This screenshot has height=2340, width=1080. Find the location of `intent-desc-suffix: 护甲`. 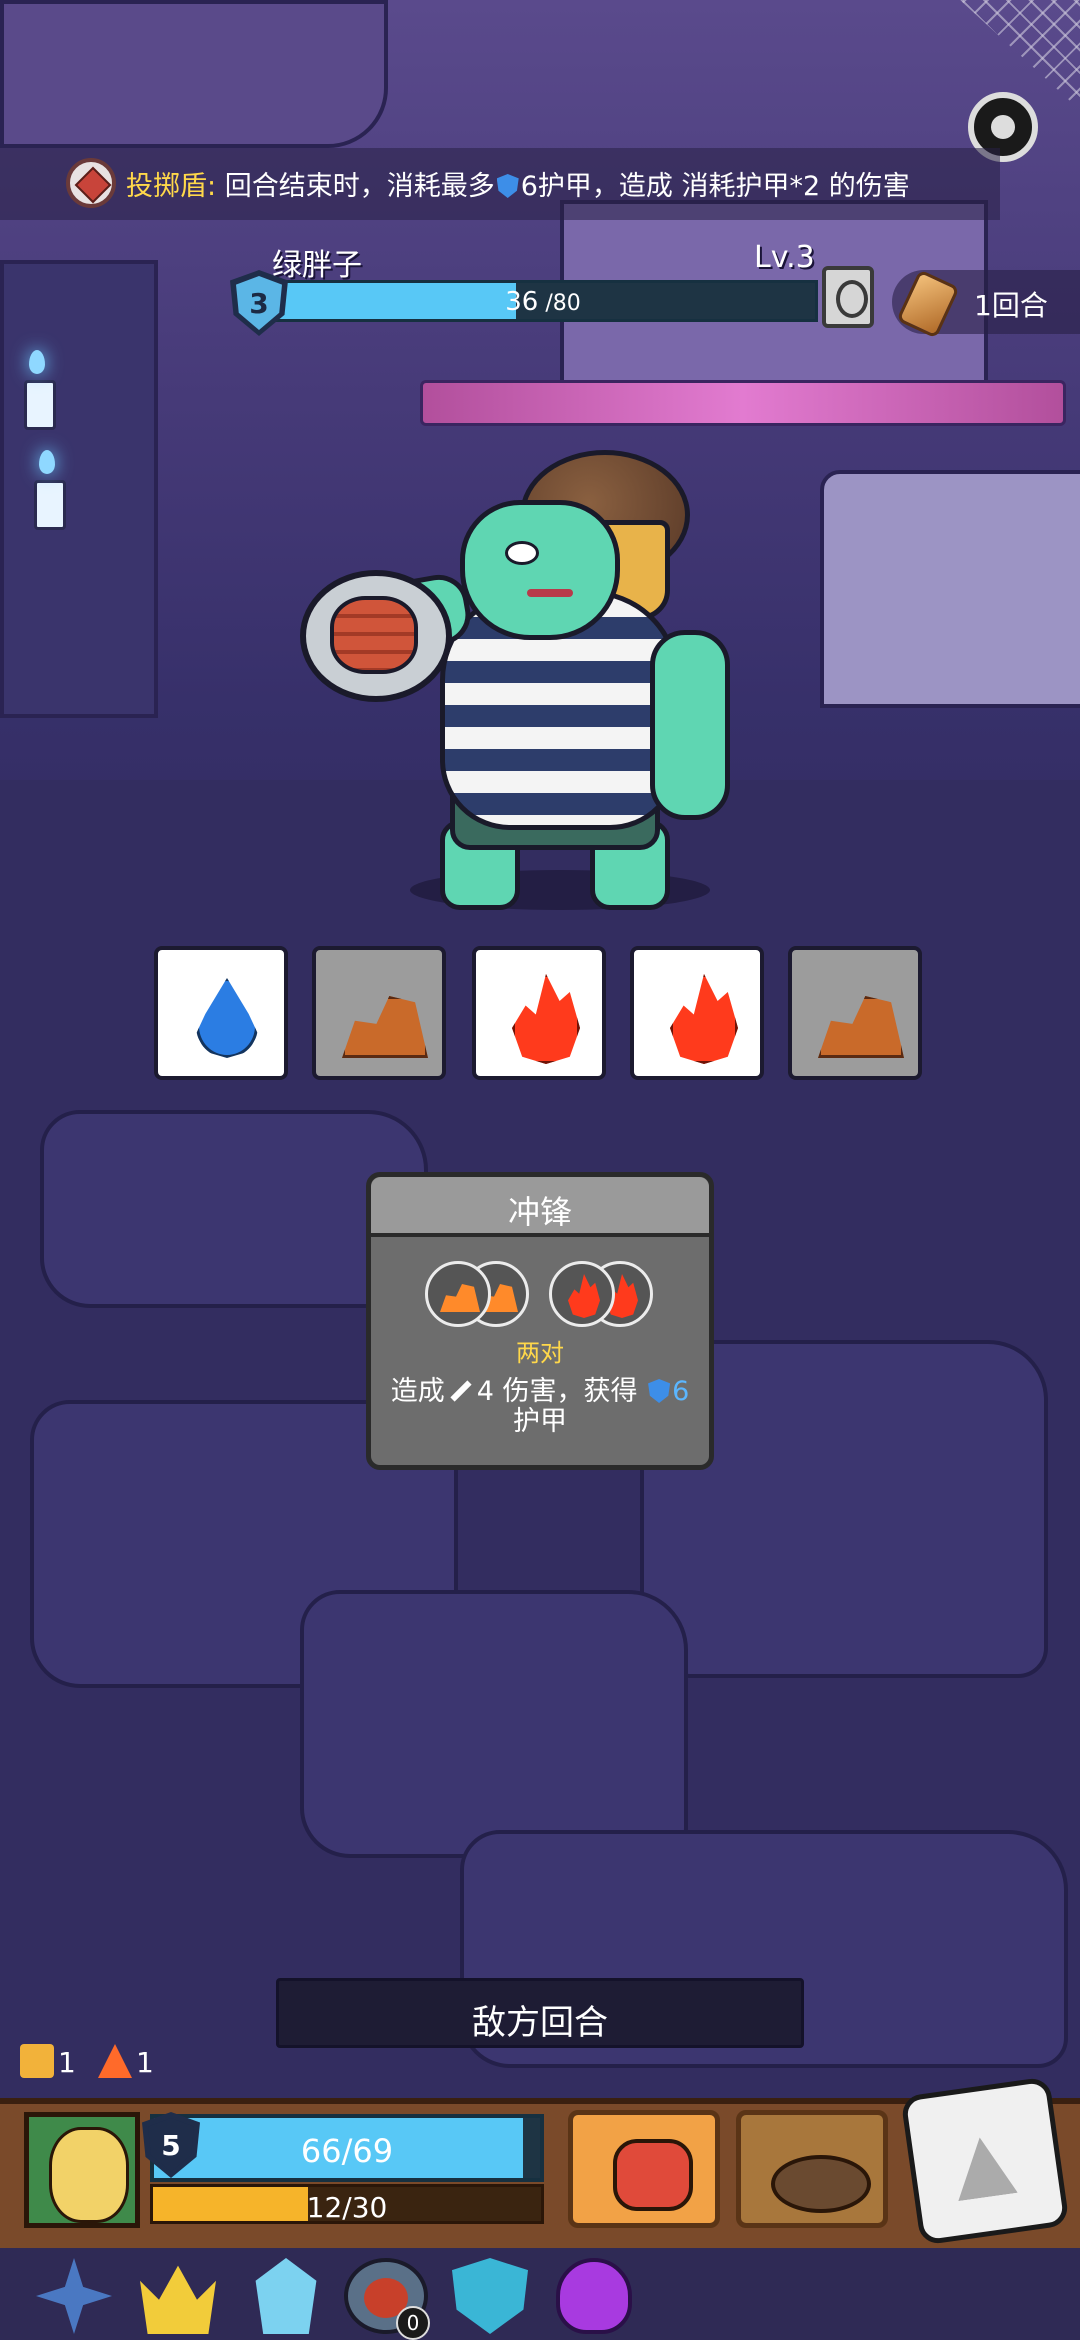

intent-desc-suffix: 护甲 is located at coordinates (540, 1421).